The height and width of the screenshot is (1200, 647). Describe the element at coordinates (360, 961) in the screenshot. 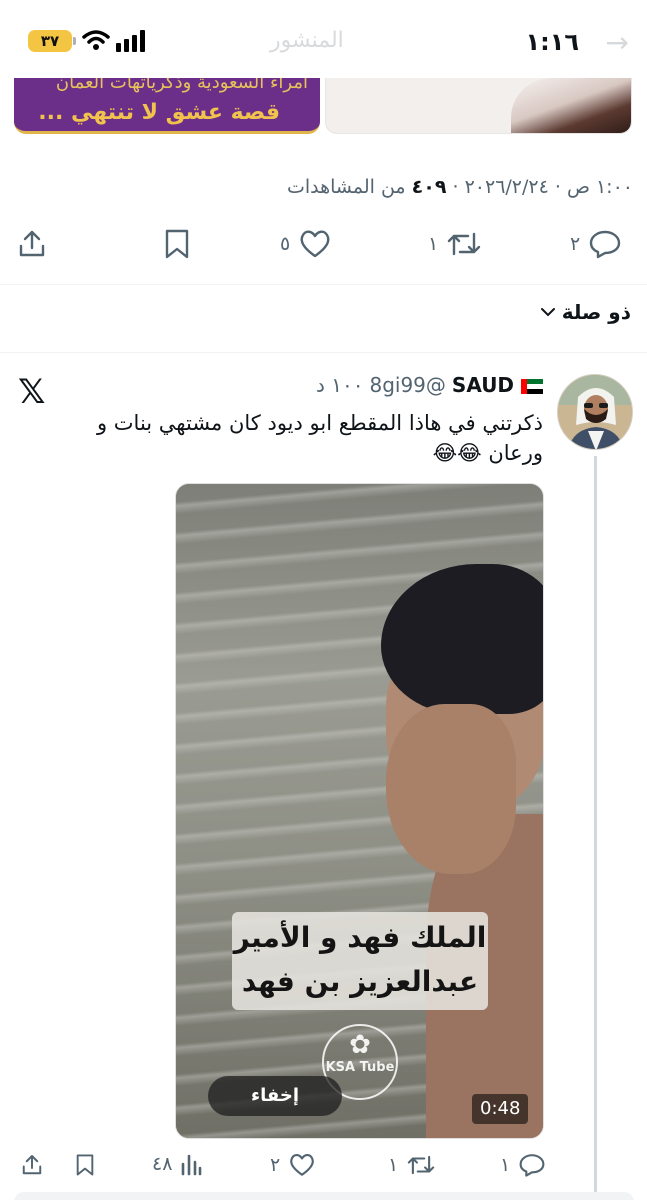

I see `video-caption: الملك فهد و الأمير عبدالعزيز بن فهد` at that location.